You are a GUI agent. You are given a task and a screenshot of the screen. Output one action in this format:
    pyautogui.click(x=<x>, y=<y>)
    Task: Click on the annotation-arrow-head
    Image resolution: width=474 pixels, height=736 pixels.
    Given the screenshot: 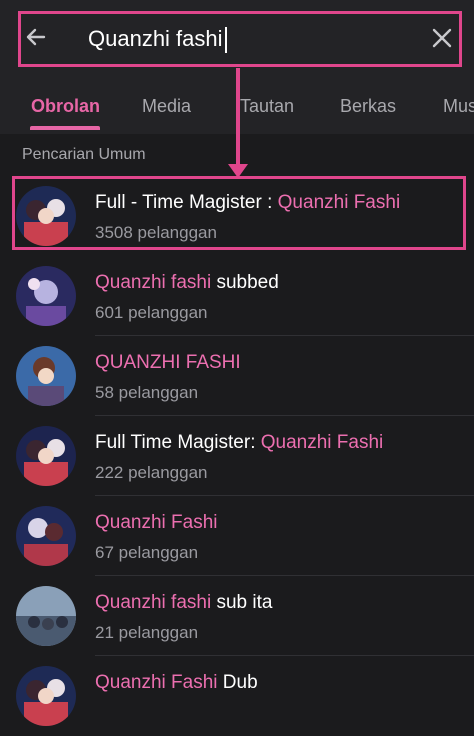 What is the action you would take?
    pyautogui.click(x=238, y=171)
    